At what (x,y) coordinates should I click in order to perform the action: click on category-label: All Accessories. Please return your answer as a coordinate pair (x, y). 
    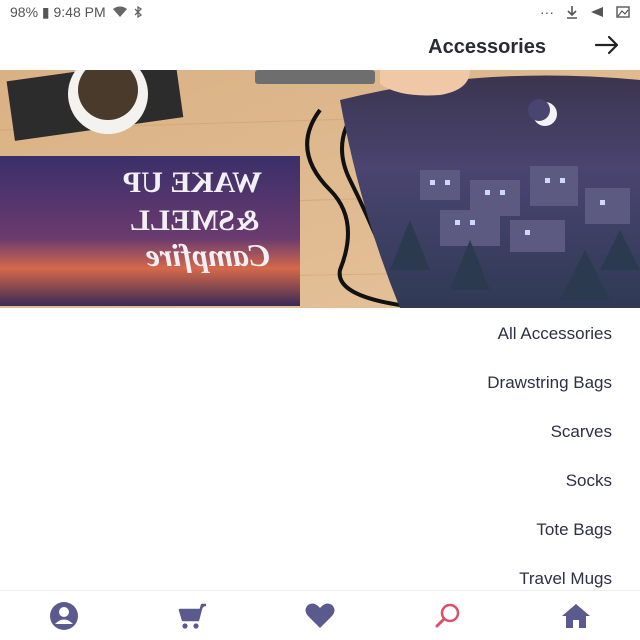
    Looking at the image, I should click on (554, 333).